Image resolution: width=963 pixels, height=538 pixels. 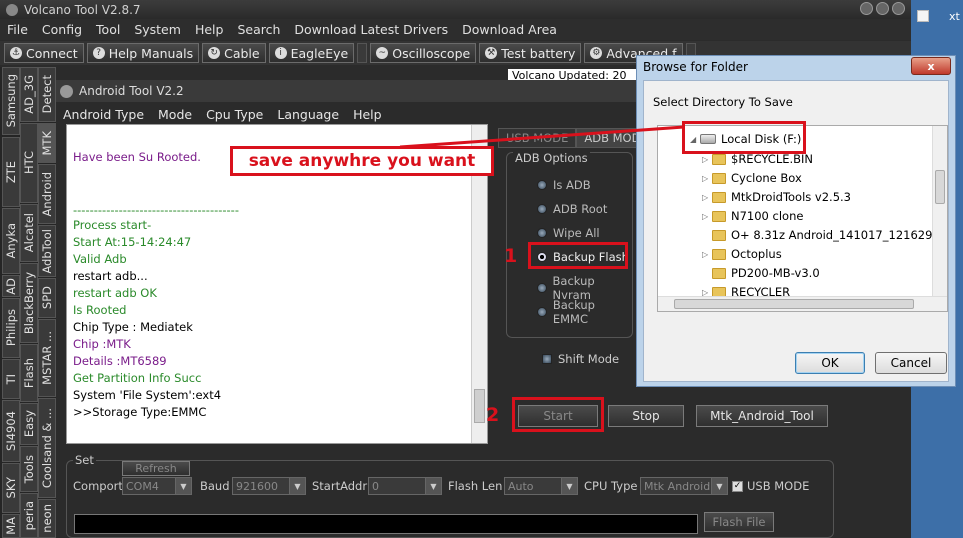 What do you see at coordinates (362, 161) in the screenshot?
I see `annotation-label: save anywhre you want` at bounding box center [362, 161].